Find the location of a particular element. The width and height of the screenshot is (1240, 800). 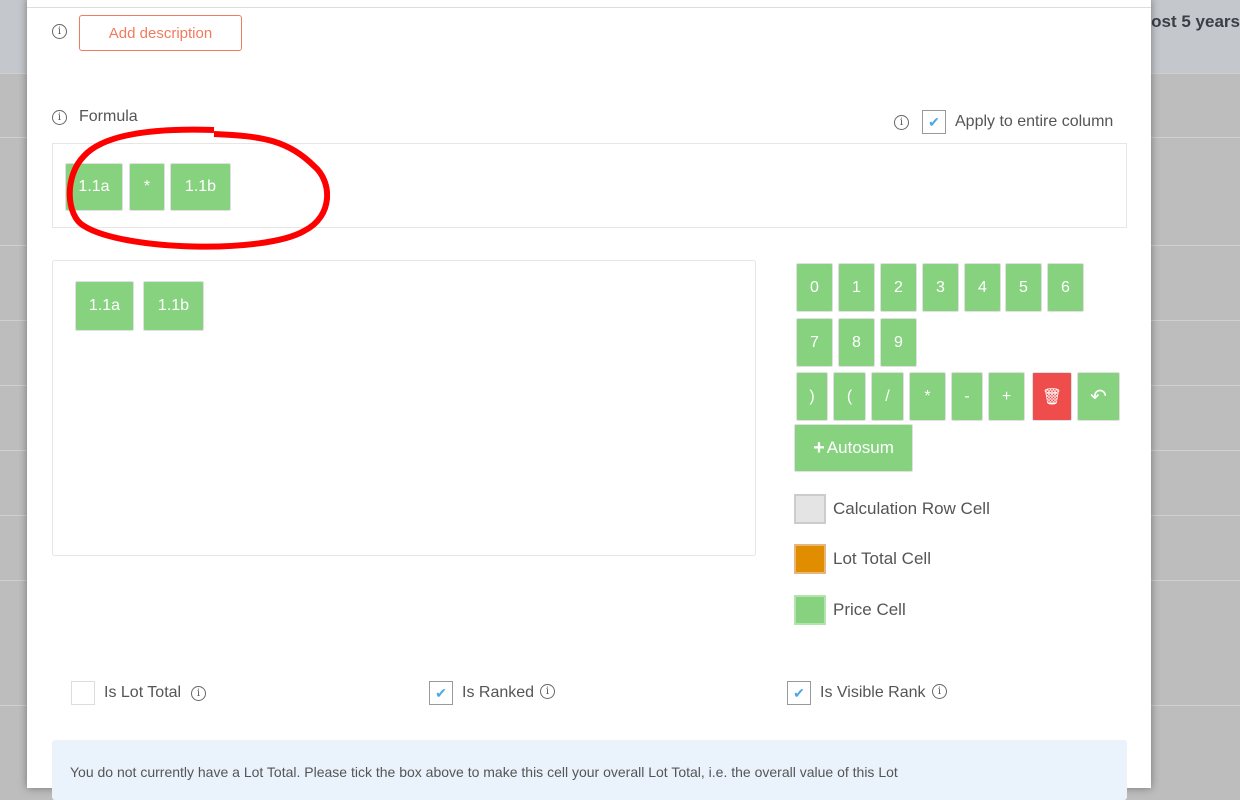

formula-token: * is located at coordinates (147, 187).